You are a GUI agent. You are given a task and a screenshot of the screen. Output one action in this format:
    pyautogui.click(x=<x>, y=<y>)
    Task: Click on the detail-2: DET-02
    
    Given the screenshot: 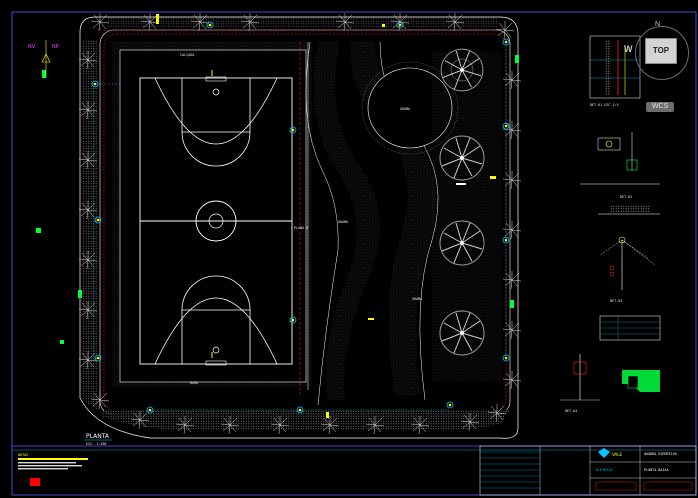 What is the action you would take?
    pyautogui.click(x=620, y=165)
    